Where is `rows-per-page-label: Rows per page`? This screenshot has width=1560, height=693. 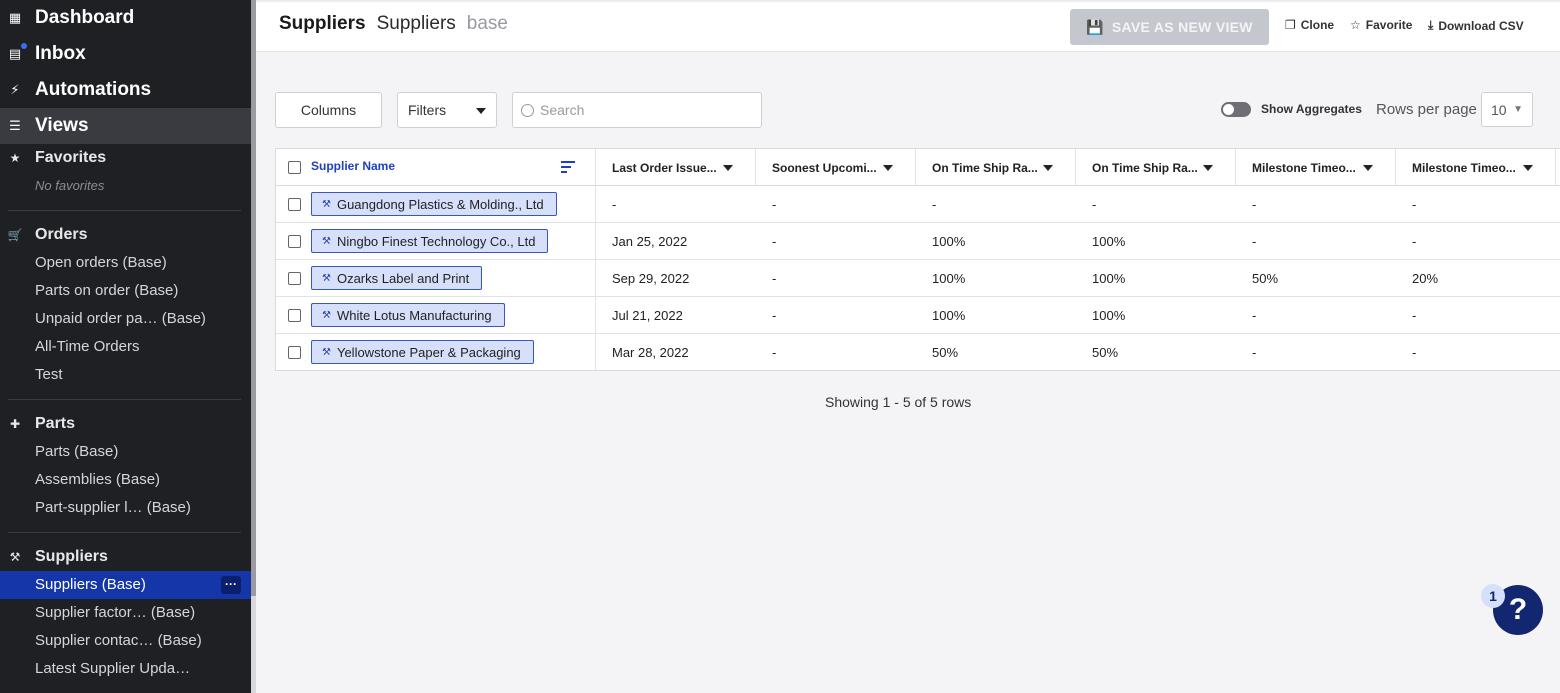 rows-per-page-label: Rows per page is located at coordinates (1426, 109).